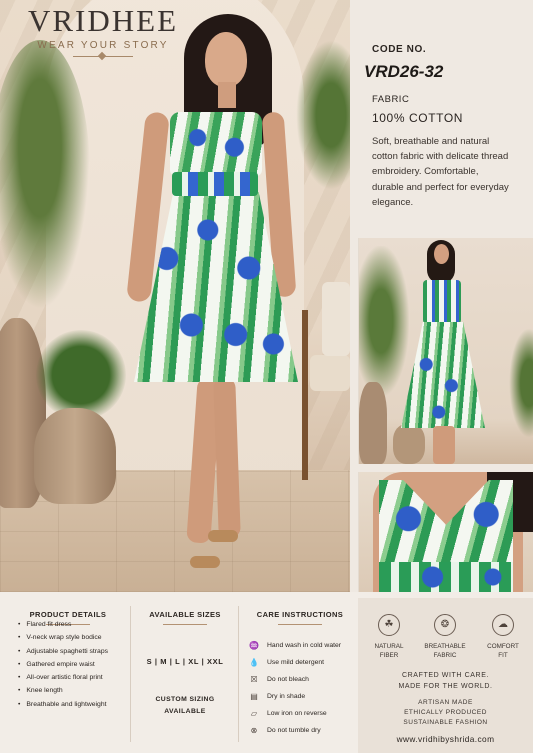 This screenshot has height=753, width=533. What do you see at coordinates (446, 577) in the screenshot?
I see `closeup-waistband` at bounding box center [446, 577].